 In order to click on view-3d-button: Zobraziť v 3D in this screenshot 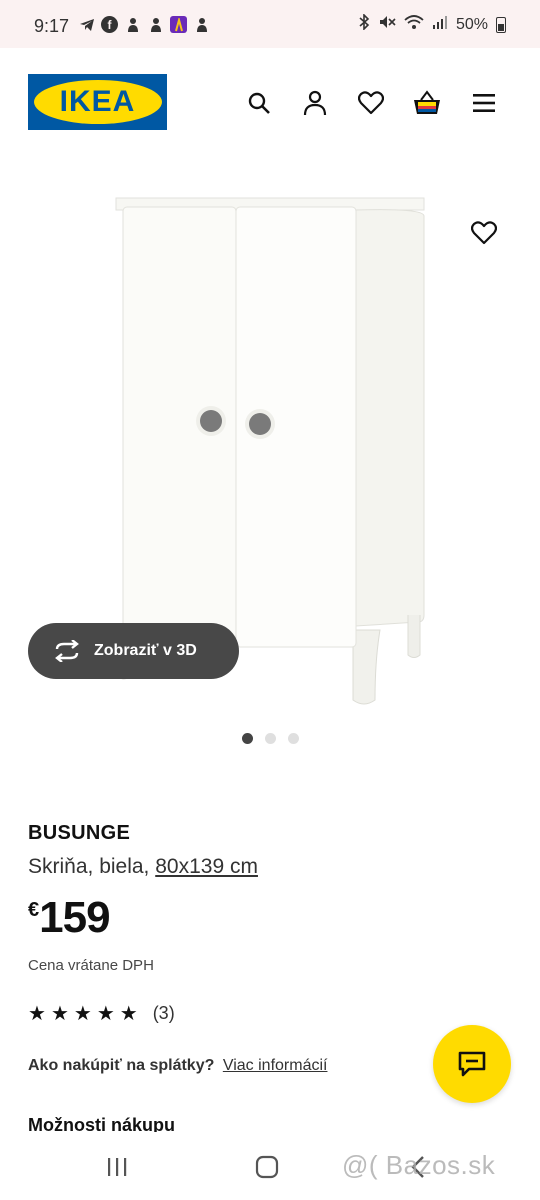, I will do `click(133, 651)`.